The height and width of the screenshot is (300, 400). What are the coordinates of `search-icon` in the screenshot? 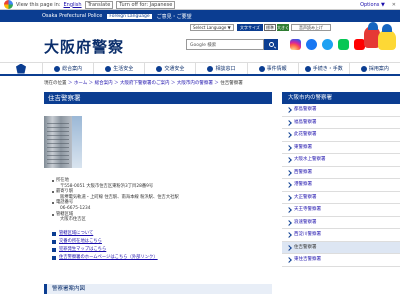 It's located at (271, 44).